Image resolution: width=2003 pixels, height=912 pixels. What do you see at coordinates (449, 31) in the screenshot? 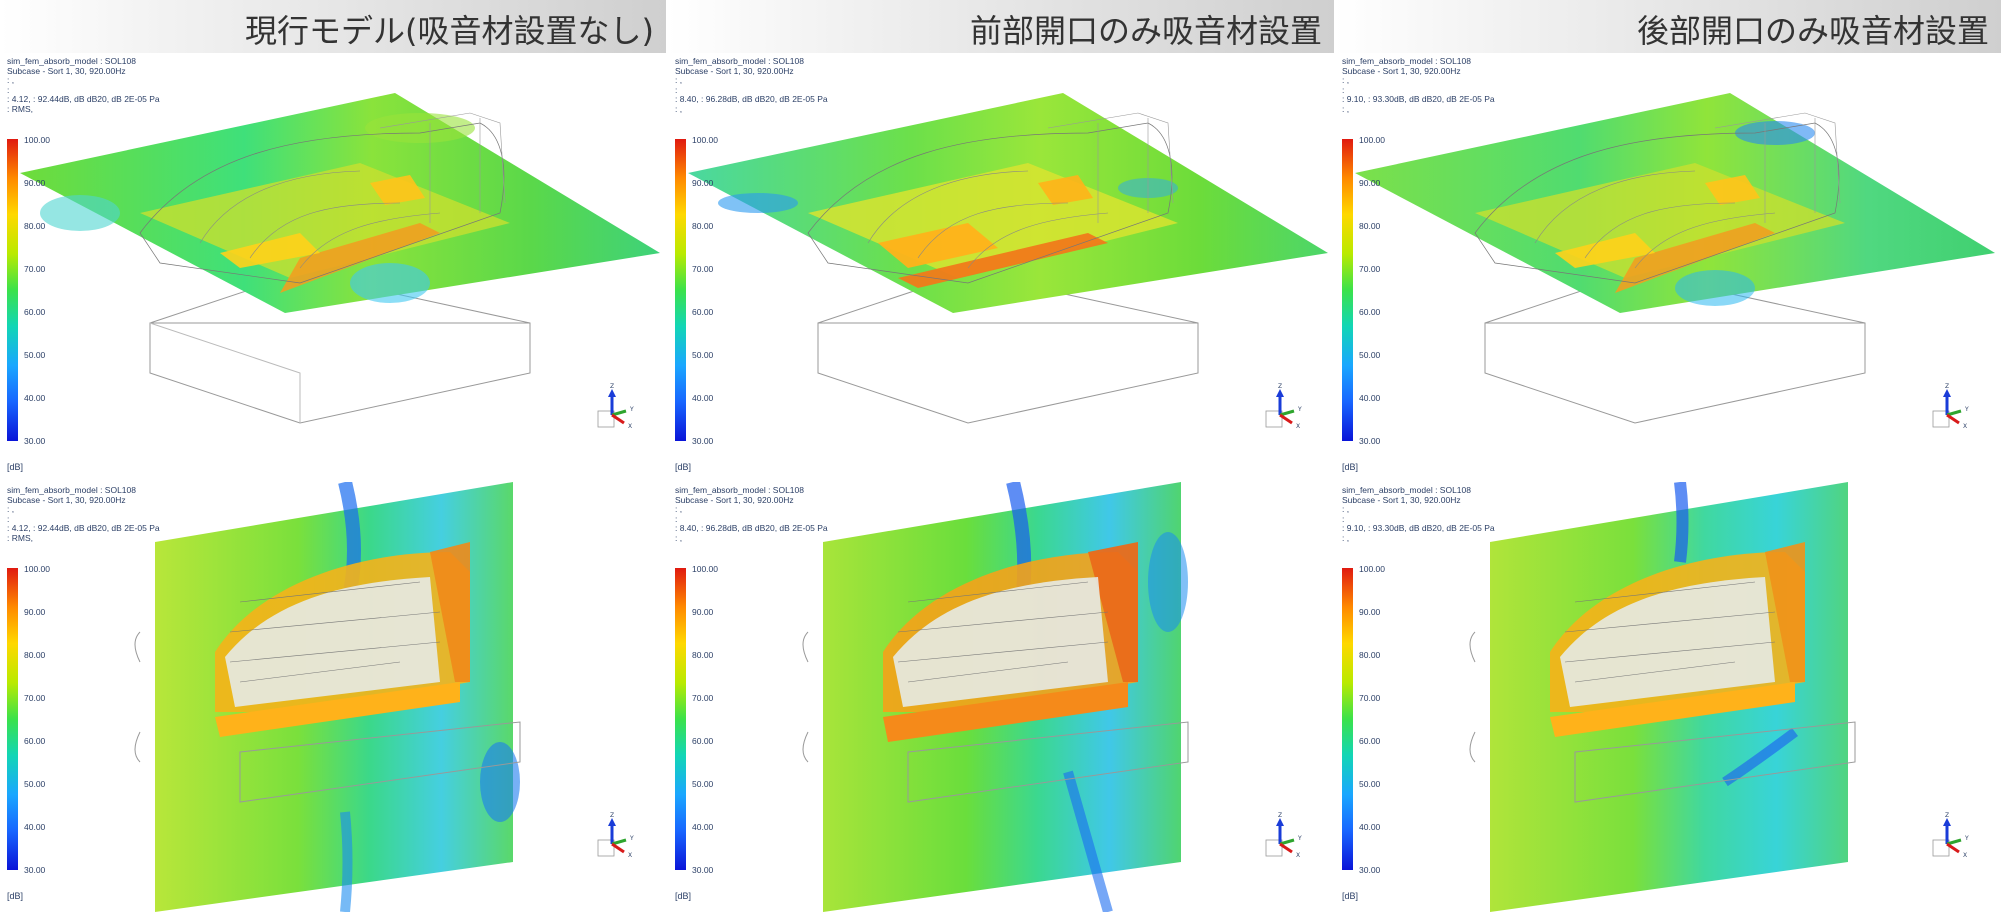
I see `column-title: 現行モデル(吸音材設置なし)` at bounding box center [449, 31].